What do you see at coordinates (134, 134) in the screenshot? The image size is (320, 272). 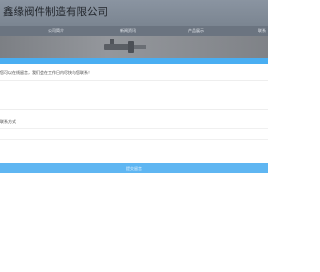 I see `contact-input` at bounding box center [134, 134].